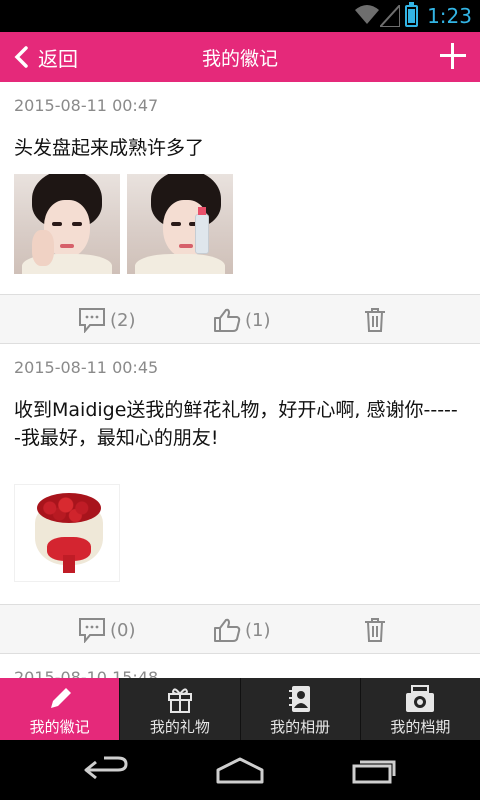 The height and width of the screenshot is (800, 480). I want to click on signal-icon, so click(390, 16).